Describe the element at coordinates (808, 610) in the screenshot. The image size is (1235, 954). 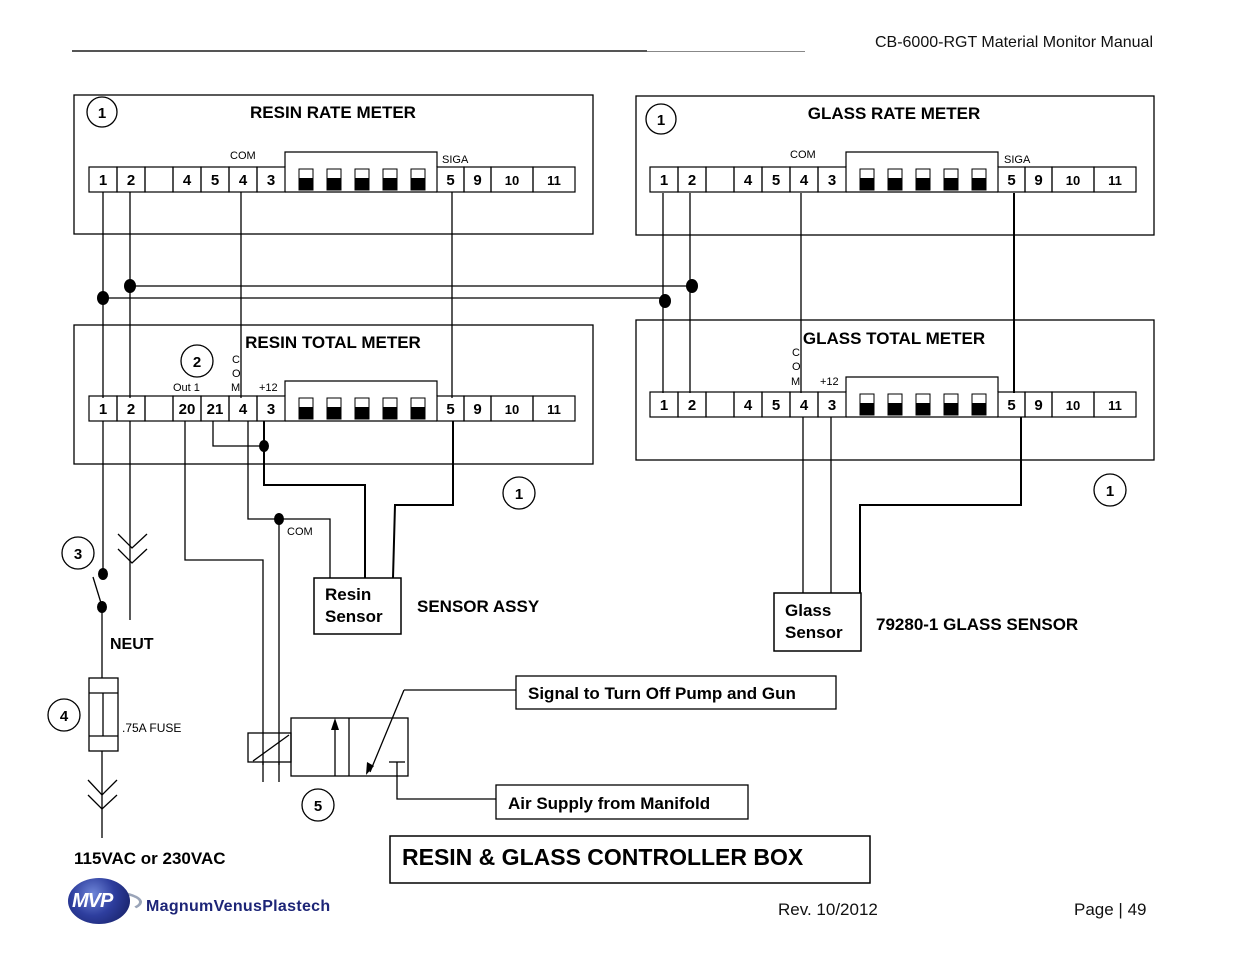
I see `glass-sensor-line1: Glass` at that location.